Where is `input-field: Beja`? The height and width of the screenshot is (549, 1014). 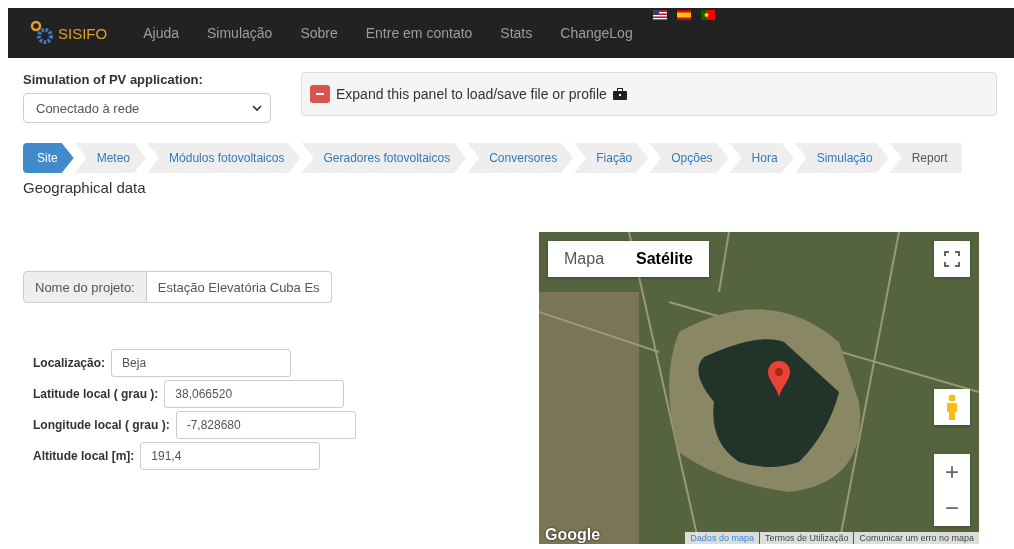 input-field: Beja is located at coordinates (201, 363).